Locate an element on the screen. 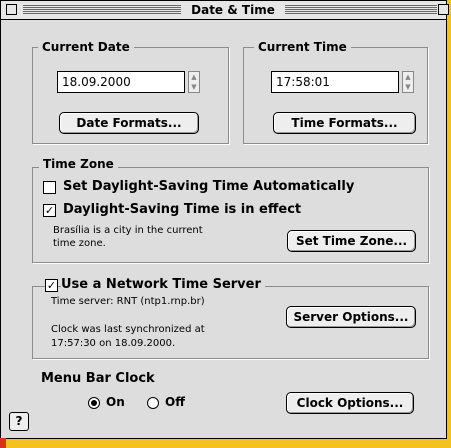  current-date-label: Current Date is located at coordinates (86, 47).